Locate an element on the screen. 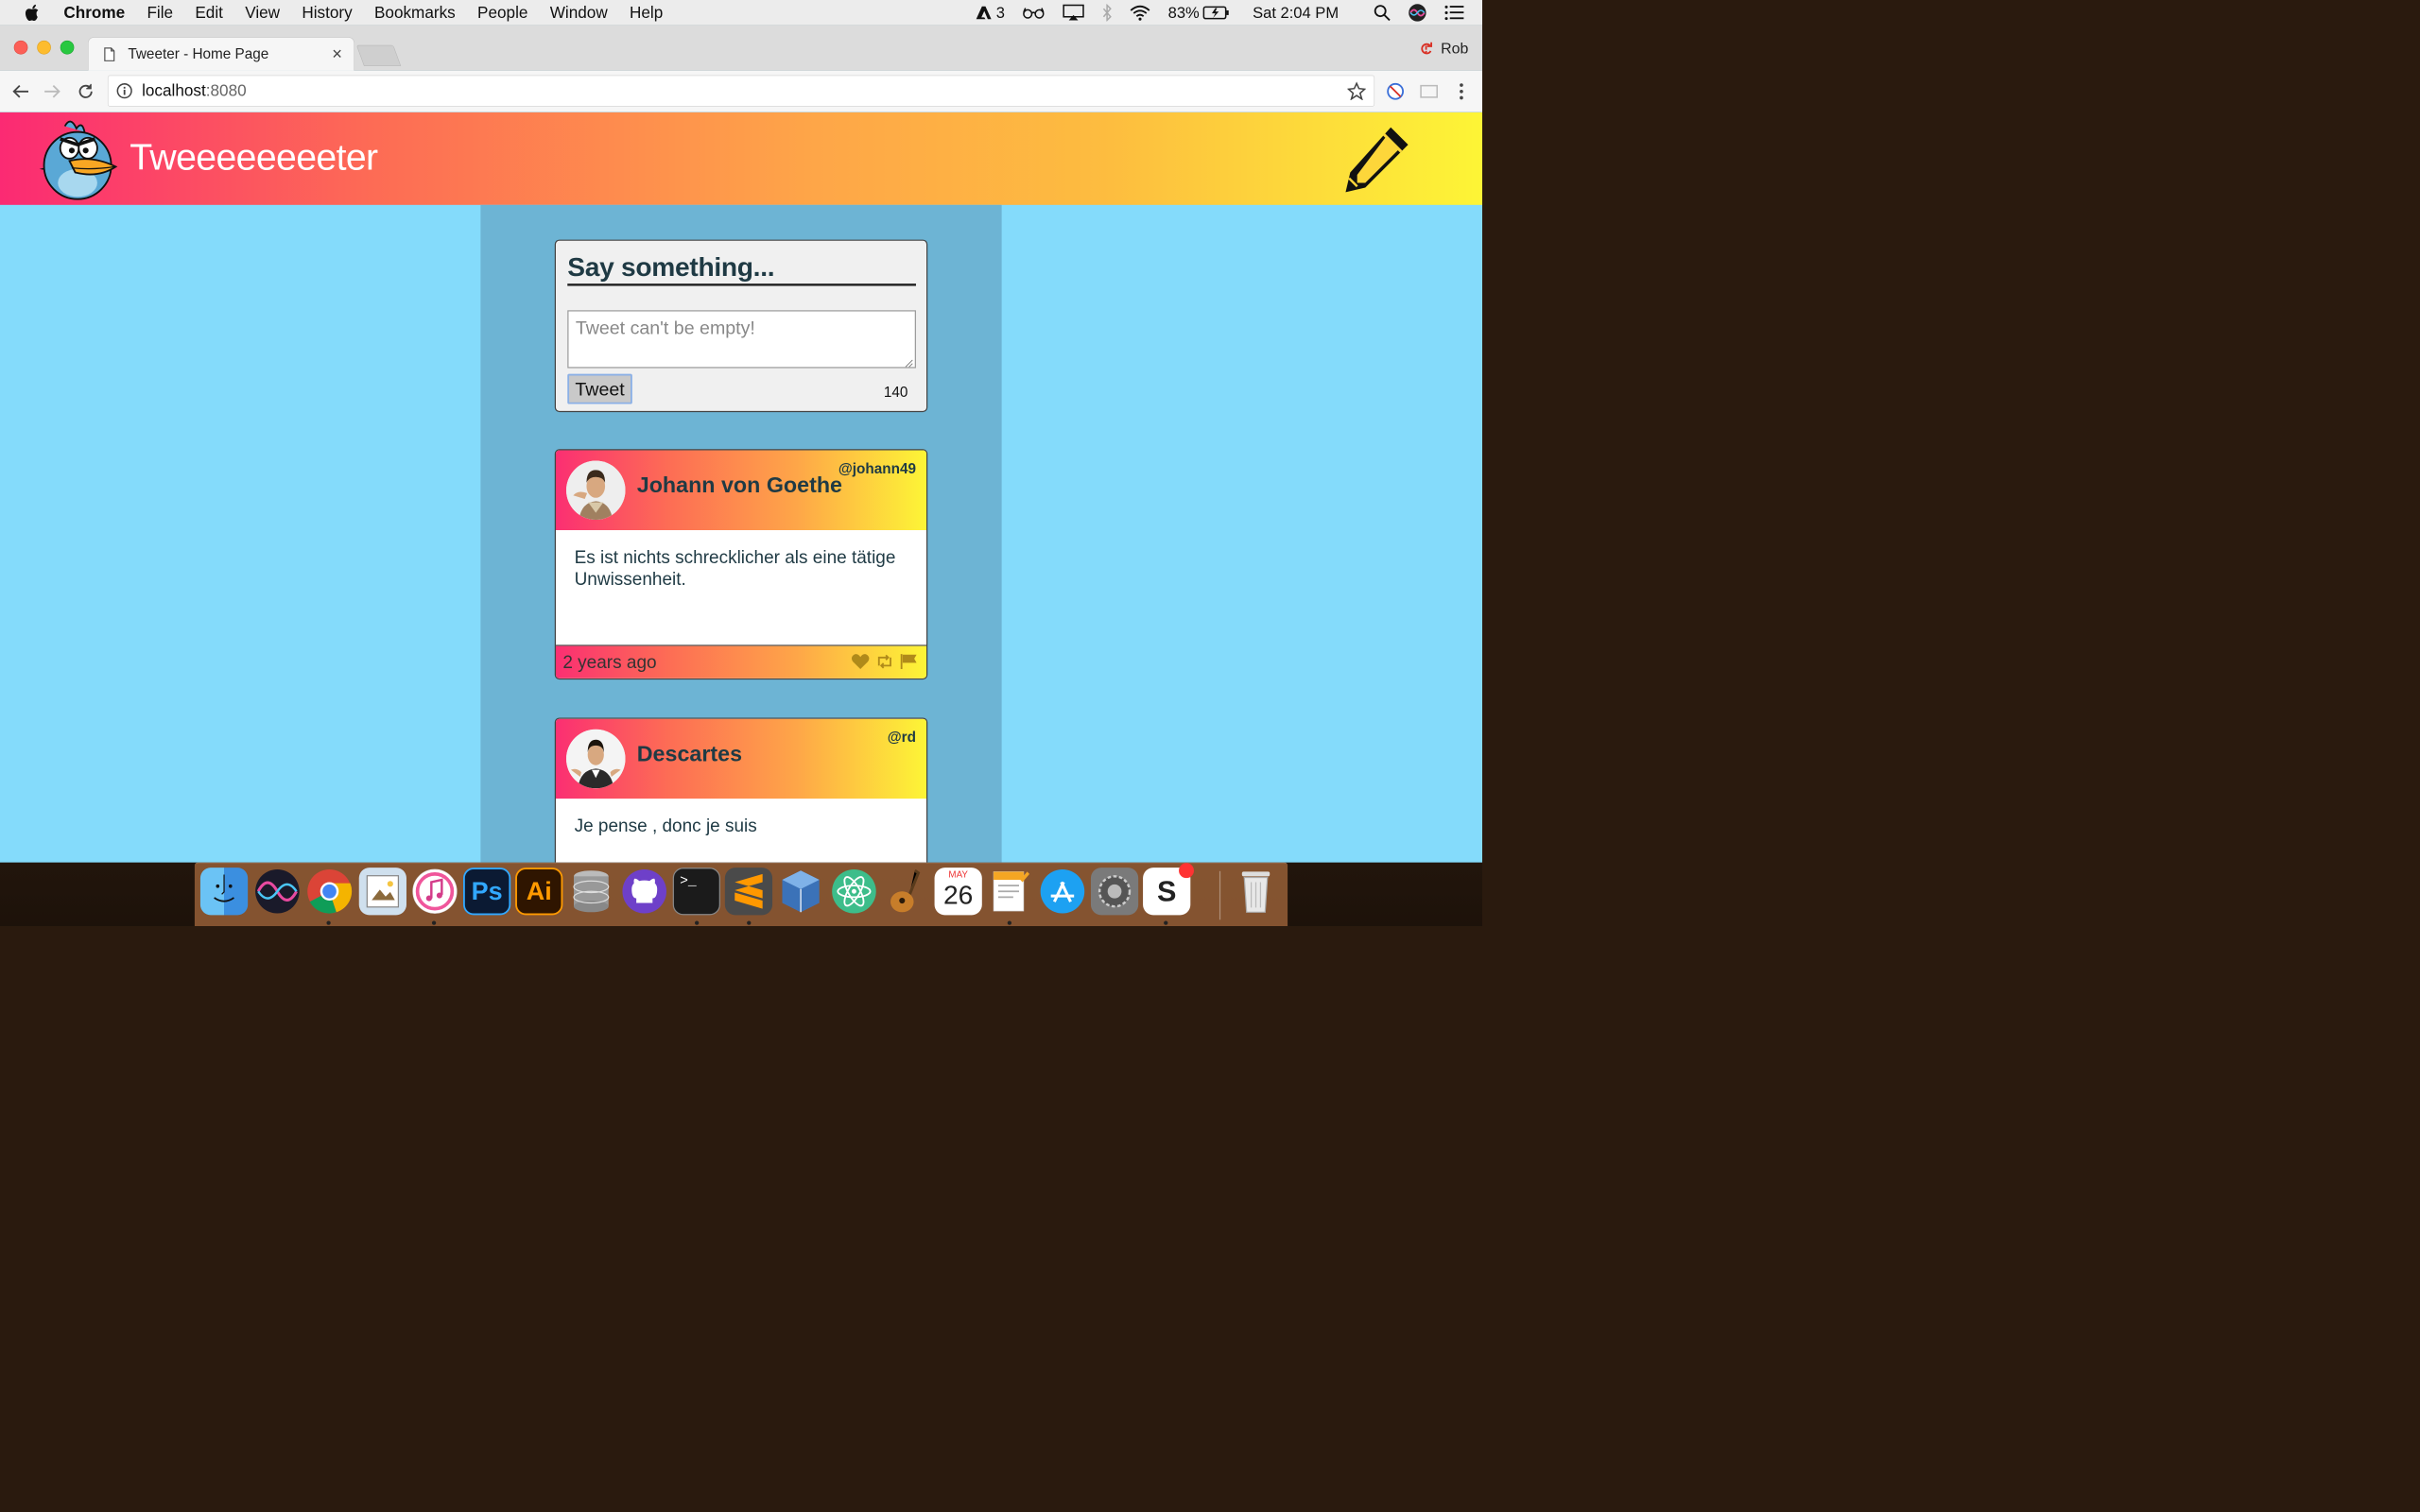  github-desktop-icon is located at coordinates (644, 891).